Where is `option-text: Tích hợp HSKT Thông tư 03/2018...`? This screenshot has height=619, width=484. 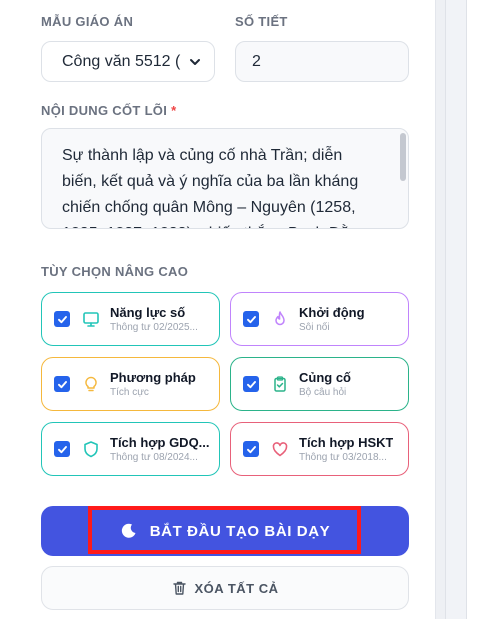 option-text: Tích hợp HSKT Thông tư 03/2018... is located at coordinates (346, 449).